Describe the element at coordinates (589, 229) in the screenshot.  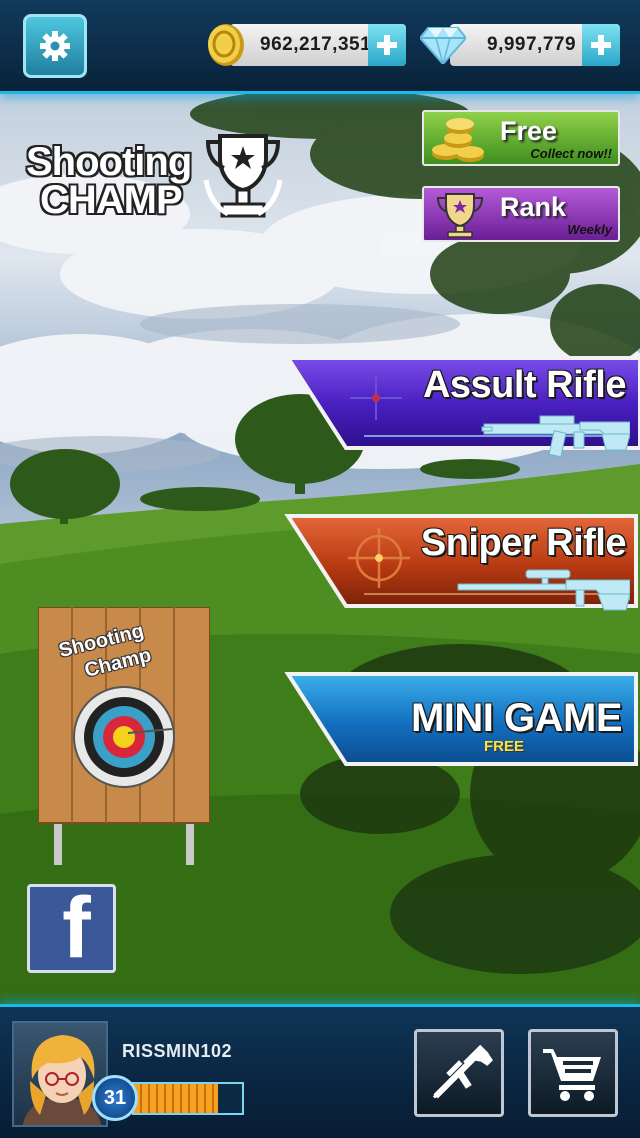
I see `rank-button-subtitle: Weekly` at that location.